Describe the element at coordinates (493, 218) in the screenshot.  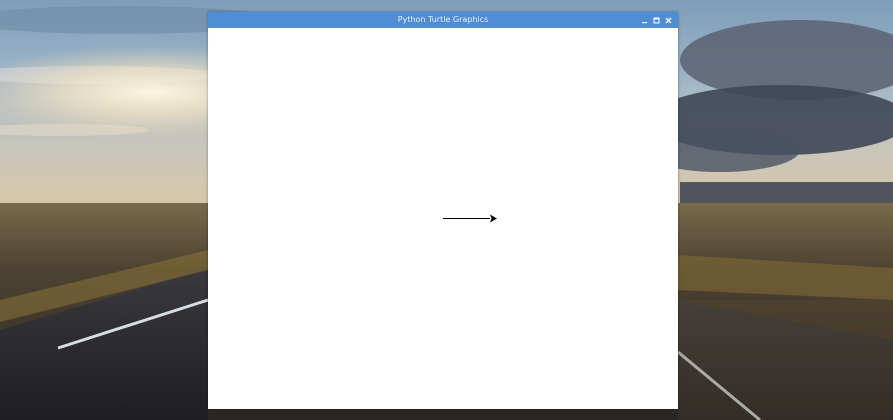
I see `turtle-arrow-icon` at that location.